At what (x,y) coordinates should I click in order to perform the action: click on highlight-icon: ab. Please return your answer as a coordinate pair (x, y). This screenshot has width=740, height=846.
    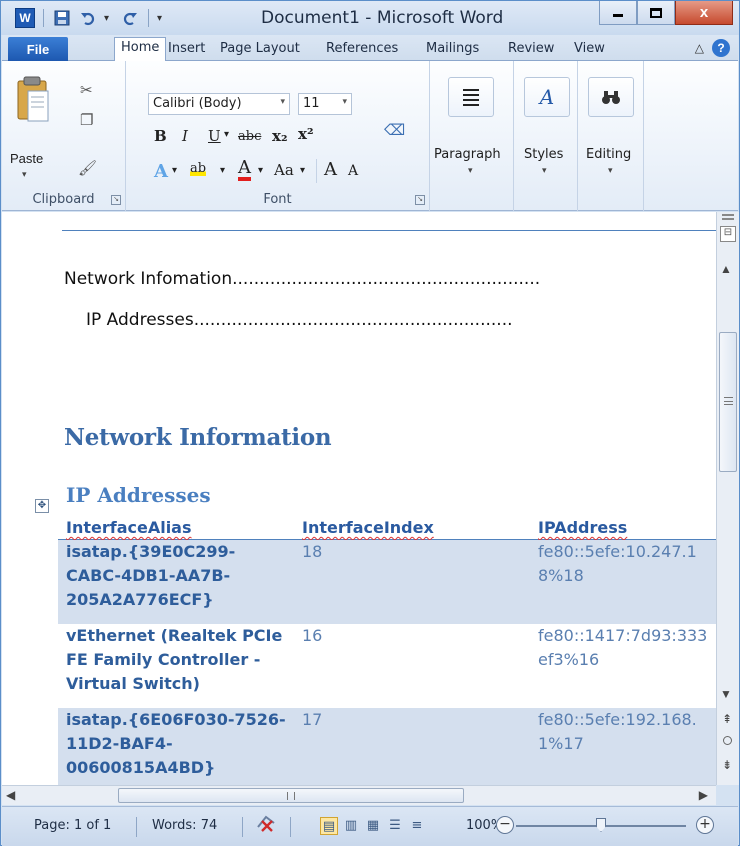
    Looking at the image, I should click on (198, 168).